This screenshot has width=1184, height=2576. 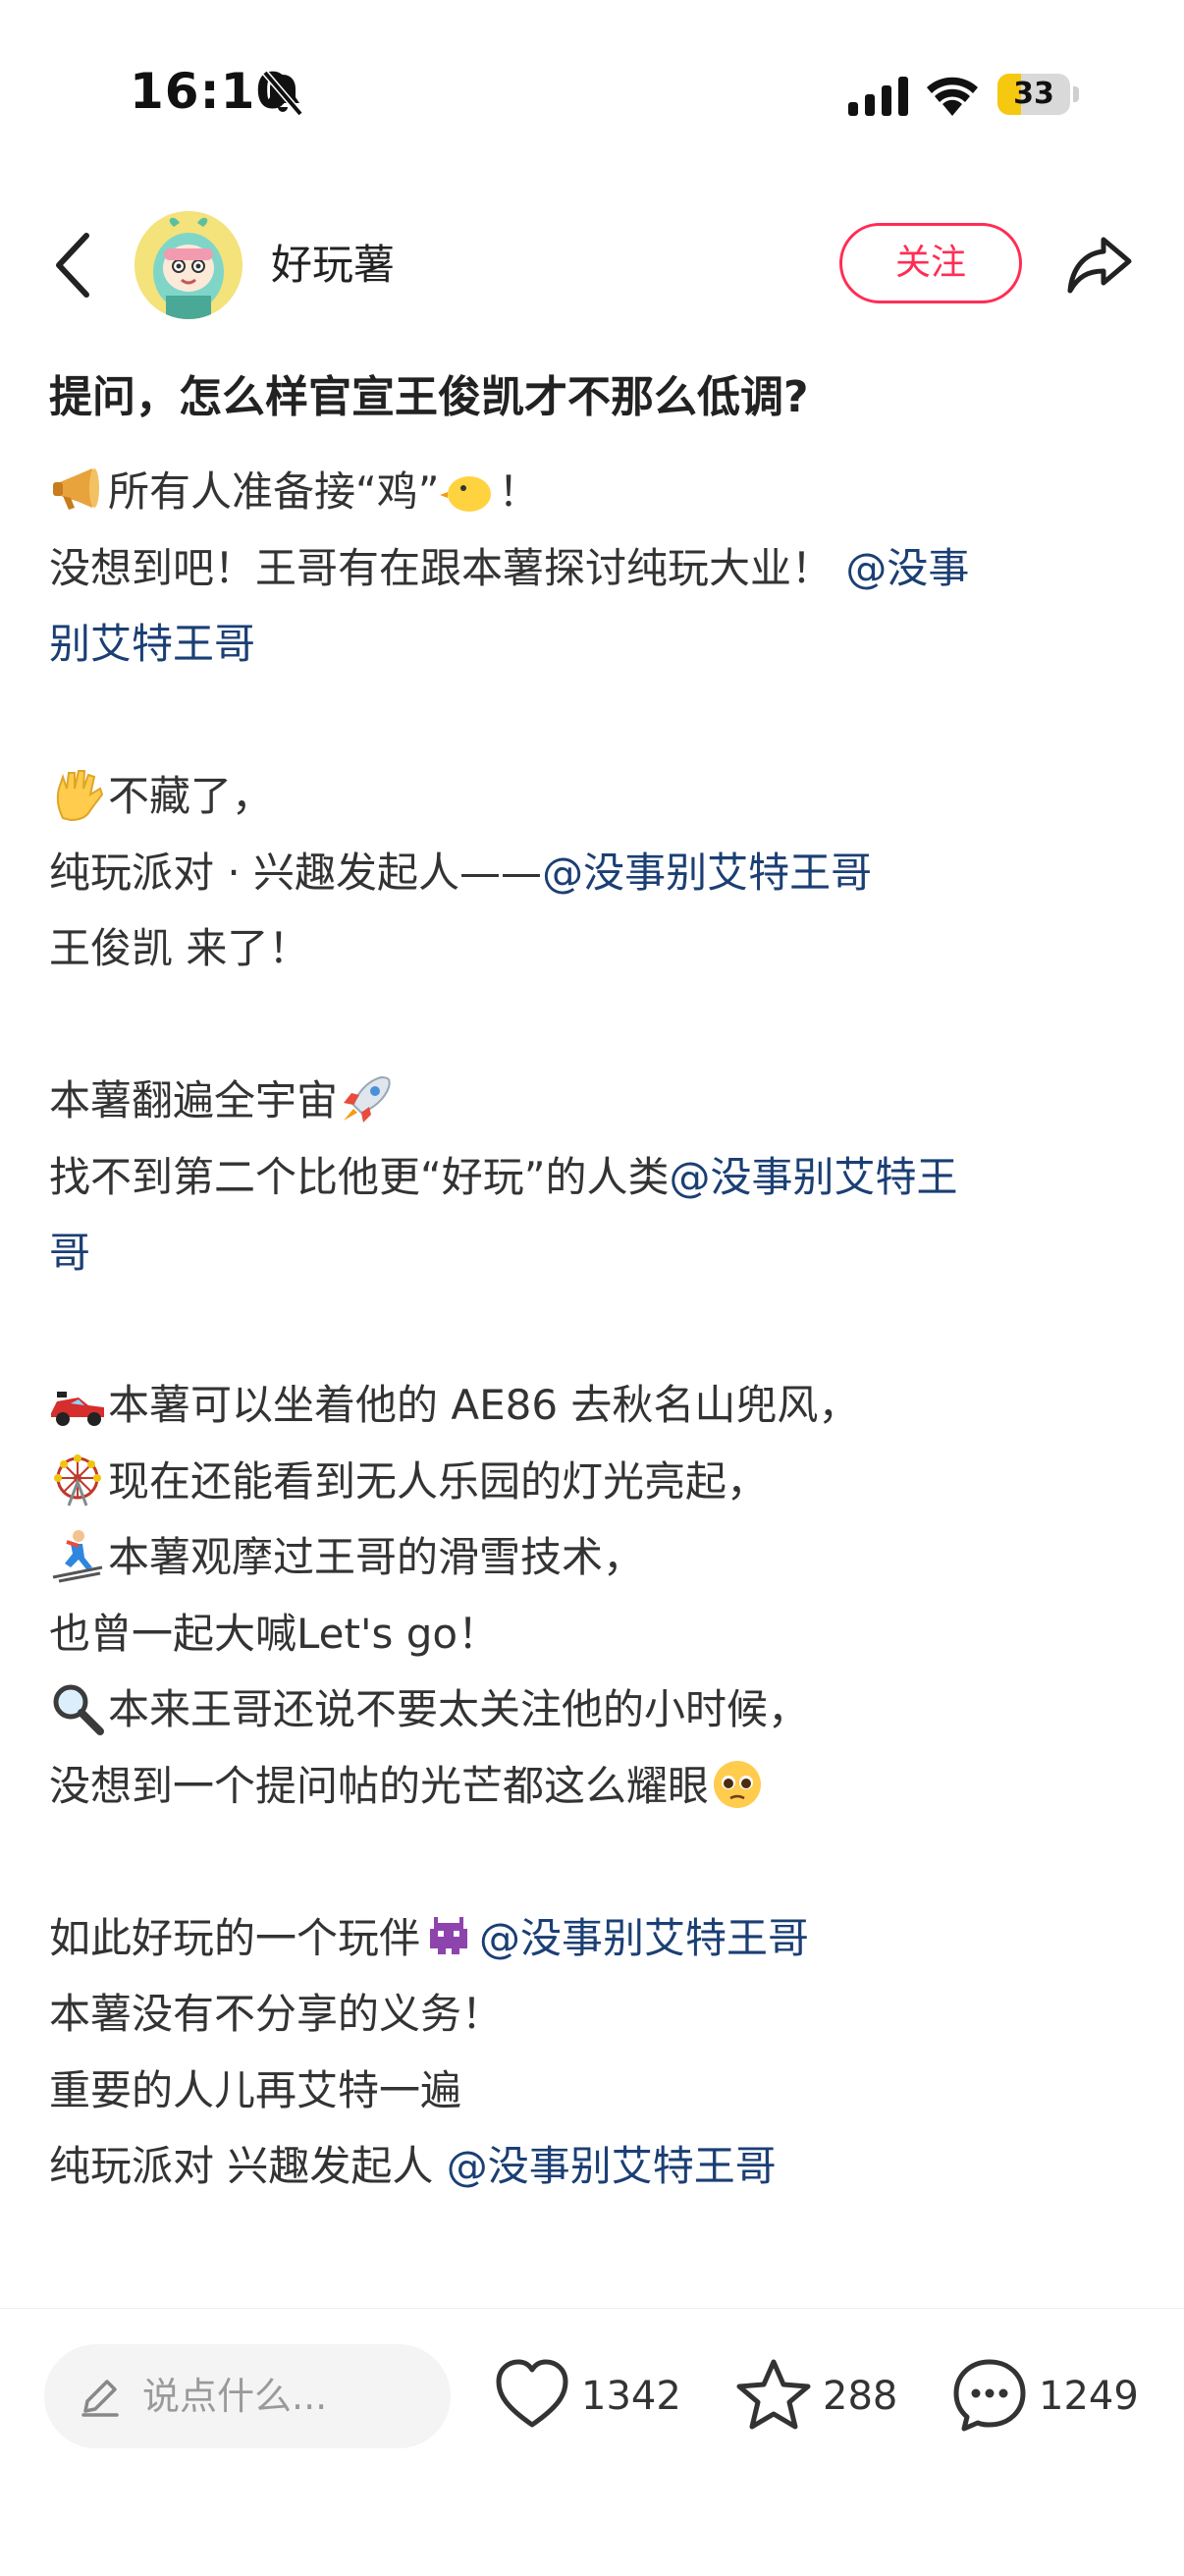 What do you see at coordinates (952, 97) in the screenshot?
I see `wifi-icon` at bounding box center [952, 97].